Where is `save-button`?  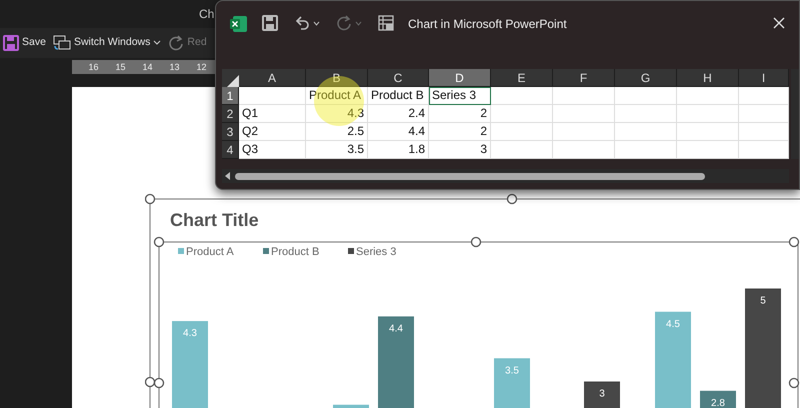 save-button is located at coordinates (270, 23).